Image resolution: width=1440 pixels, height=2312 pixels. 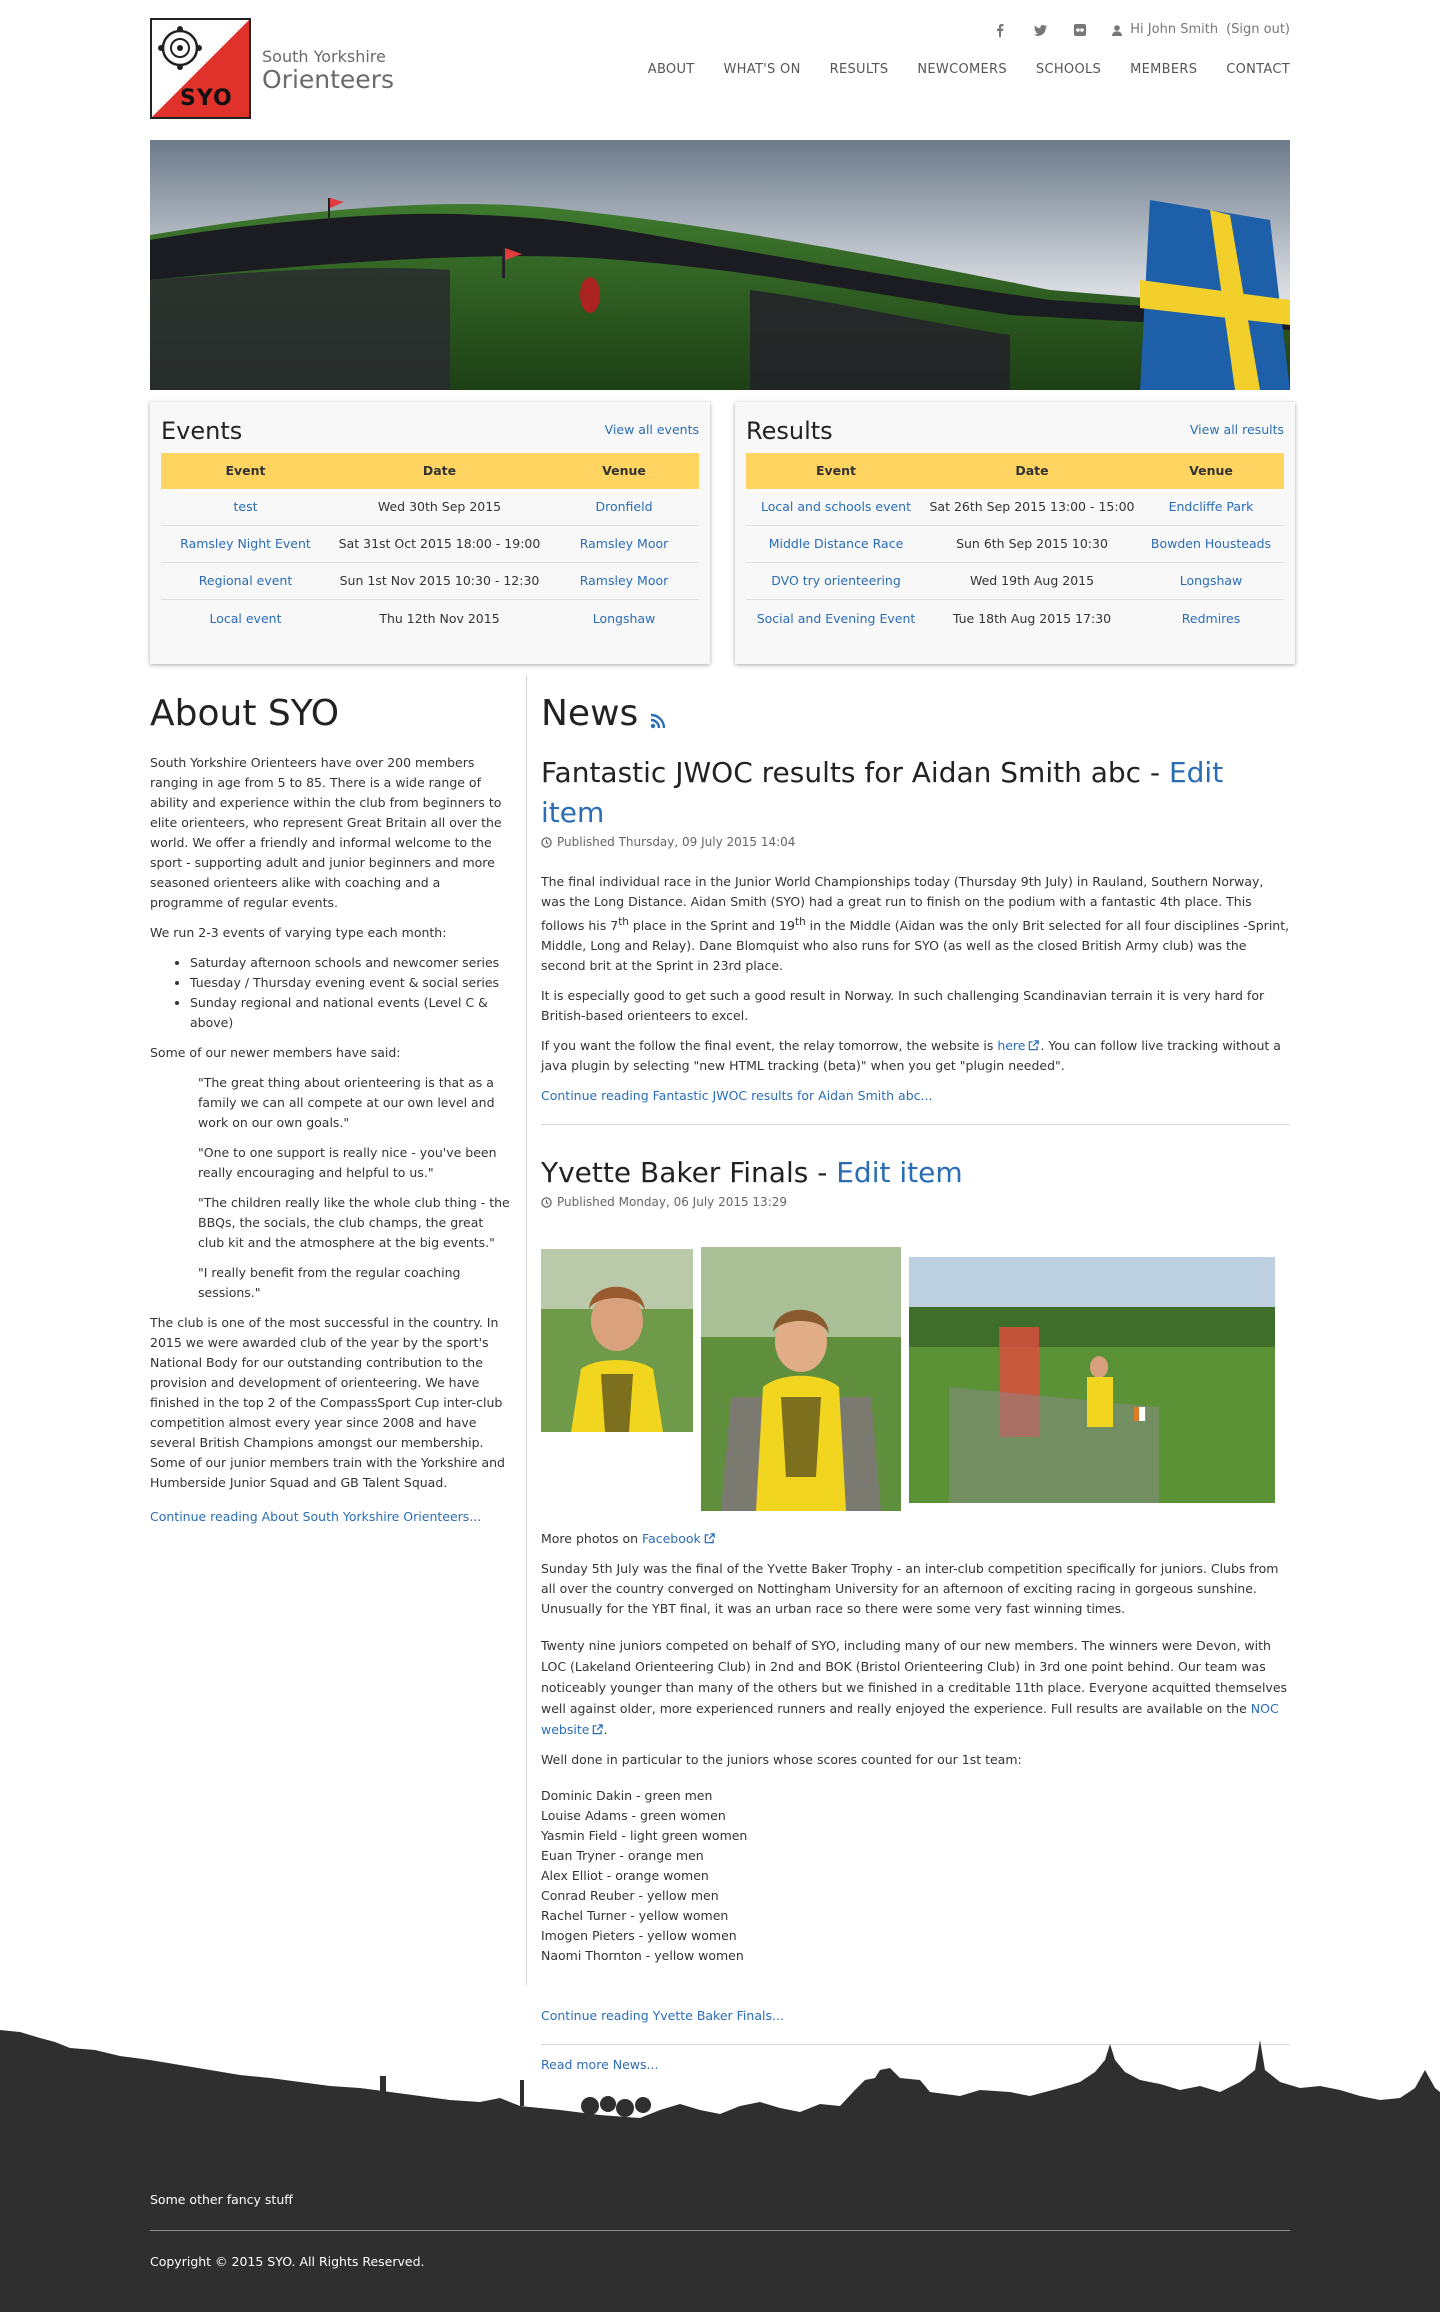 I want to click on result-name-link: DVO try orienteering, so click(x=836, y=580).